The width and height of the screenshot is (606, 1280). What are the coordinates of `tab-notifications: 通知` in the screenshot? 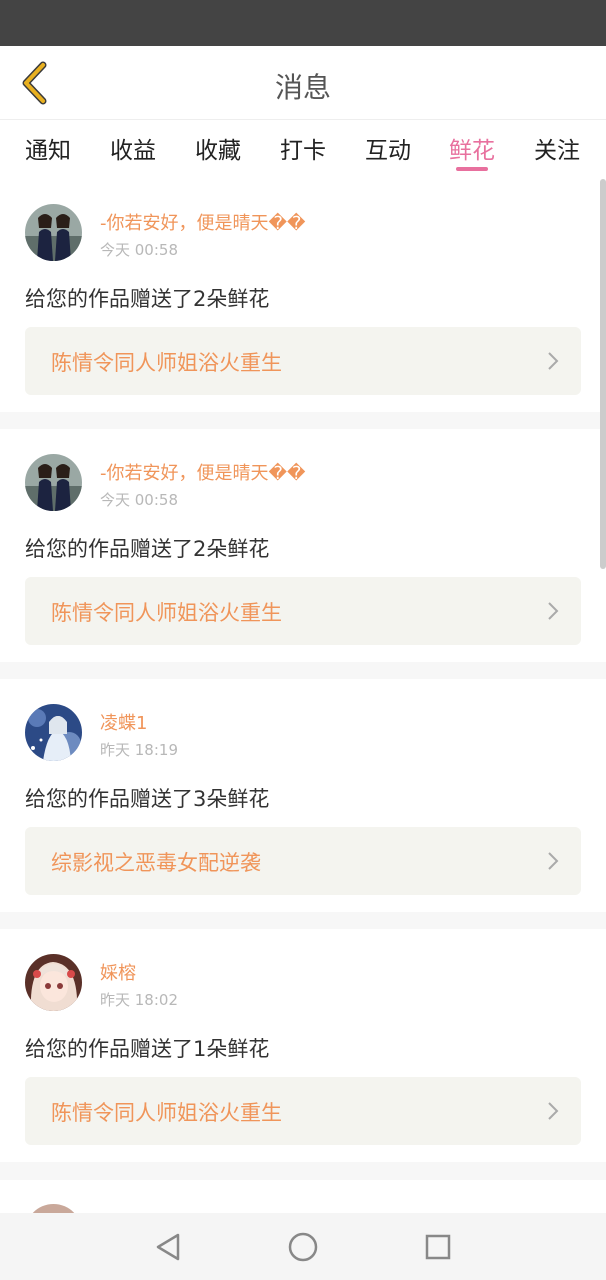 It's located at (48, 153).